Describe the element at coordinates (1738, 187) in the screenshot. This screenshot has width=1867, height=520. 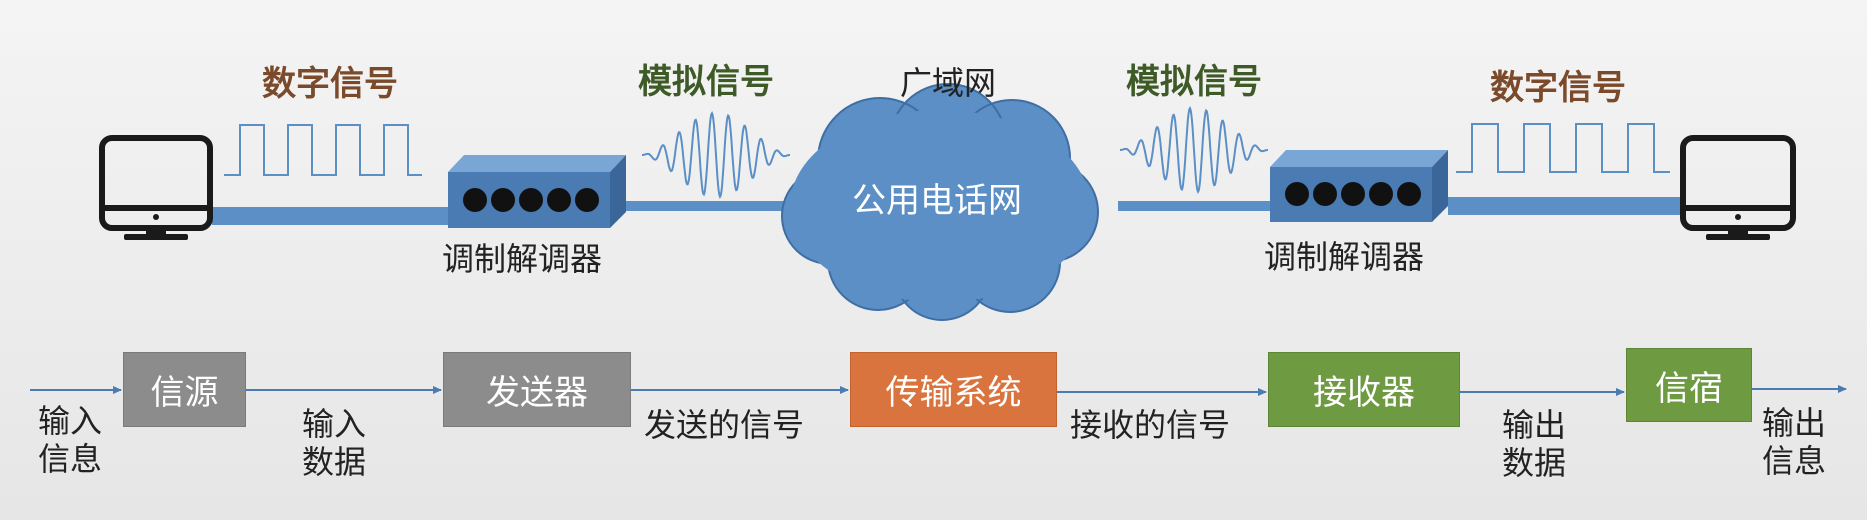
I see `right-computer-icon` at that location.